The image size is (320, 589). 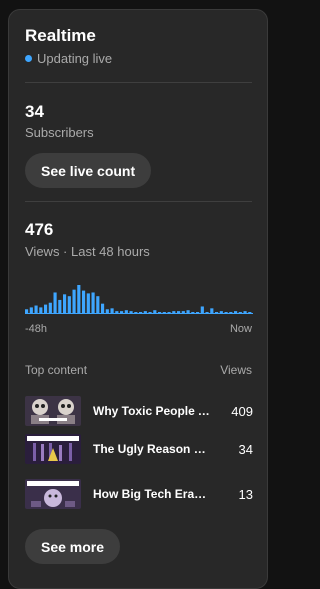 I want to click on video-title: Why Toxic People Are So Dangerous, so click(x=152, y=411).